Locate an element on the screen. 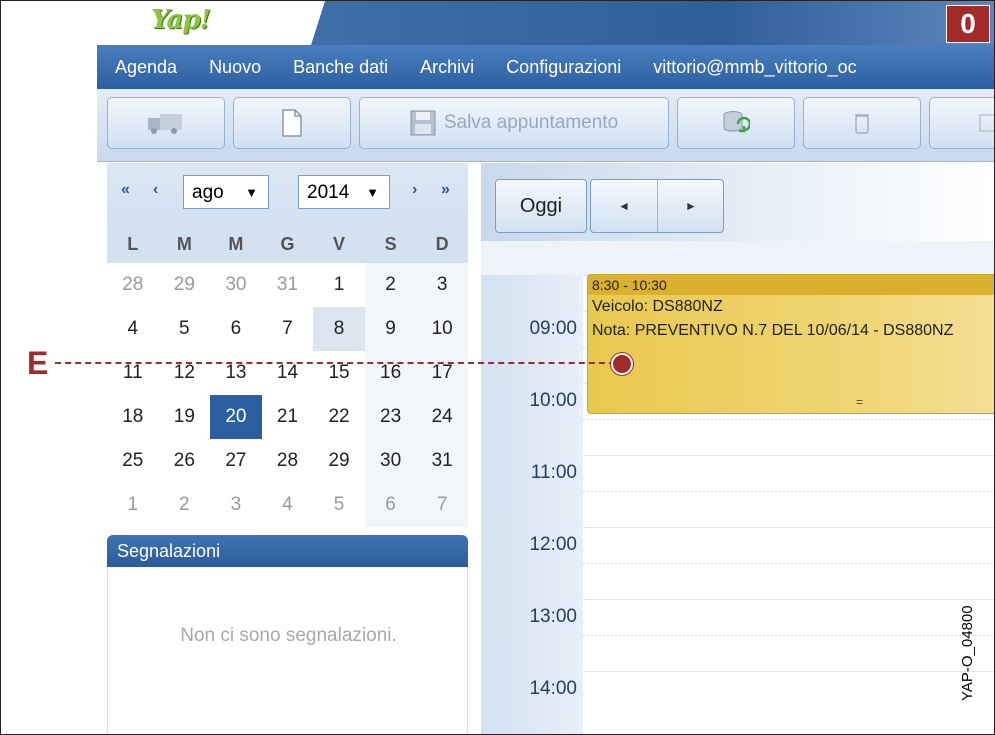 The height and width of the screenshot is (735, 995). next-period-button: ► is located at coordinates (691, 206).